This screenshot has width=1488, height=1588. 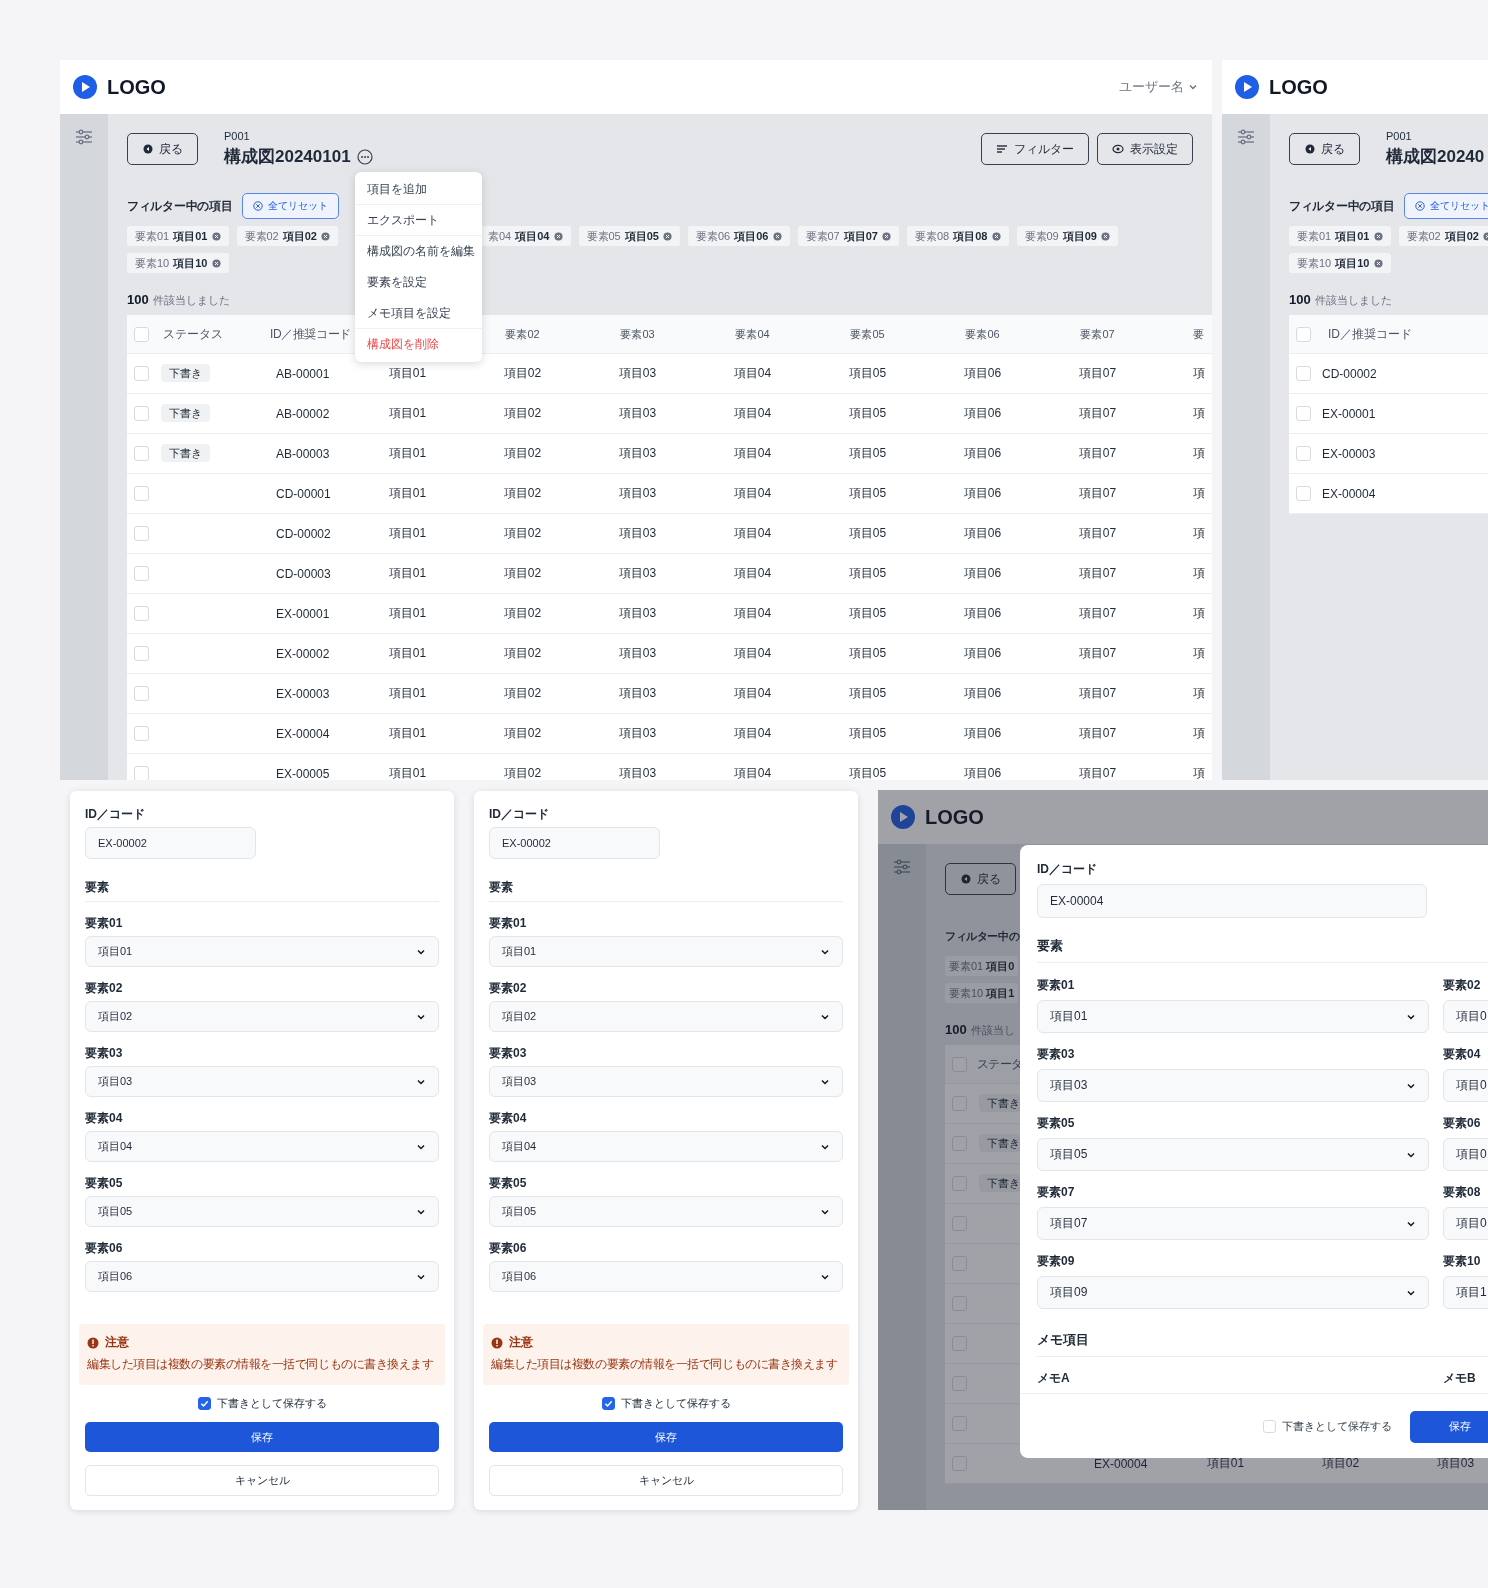 What do you see at coordinates (739, 236) in the screenshot?
I see `filter-chip: 要素06 項目06` at bounding box center [739, 236].